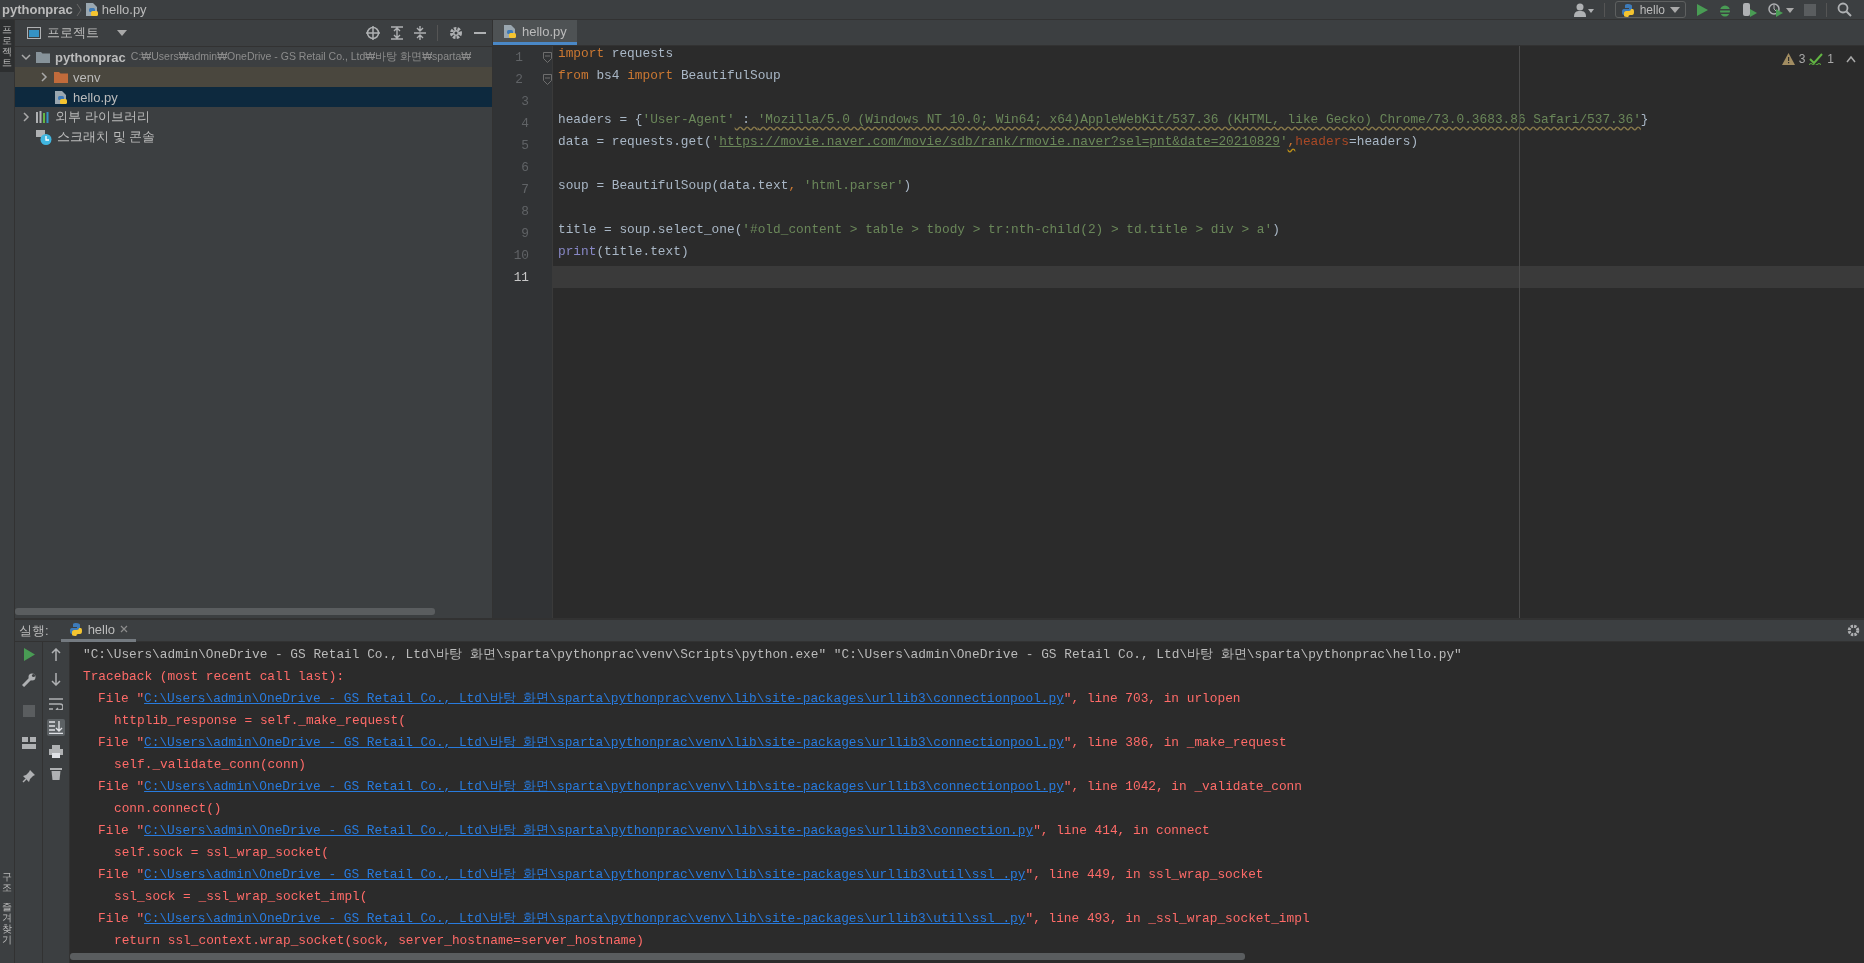  I want to click on profiler-icon, so click(1781, 9).